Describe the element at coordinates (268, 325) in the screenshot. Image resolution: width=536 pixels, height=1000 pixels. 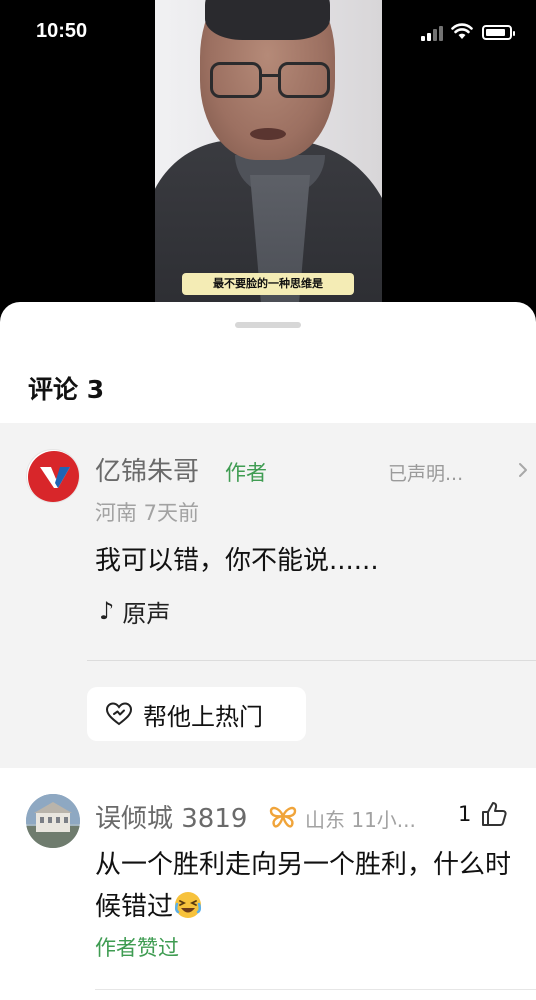
I see `sheet-drag-handle` at that location.